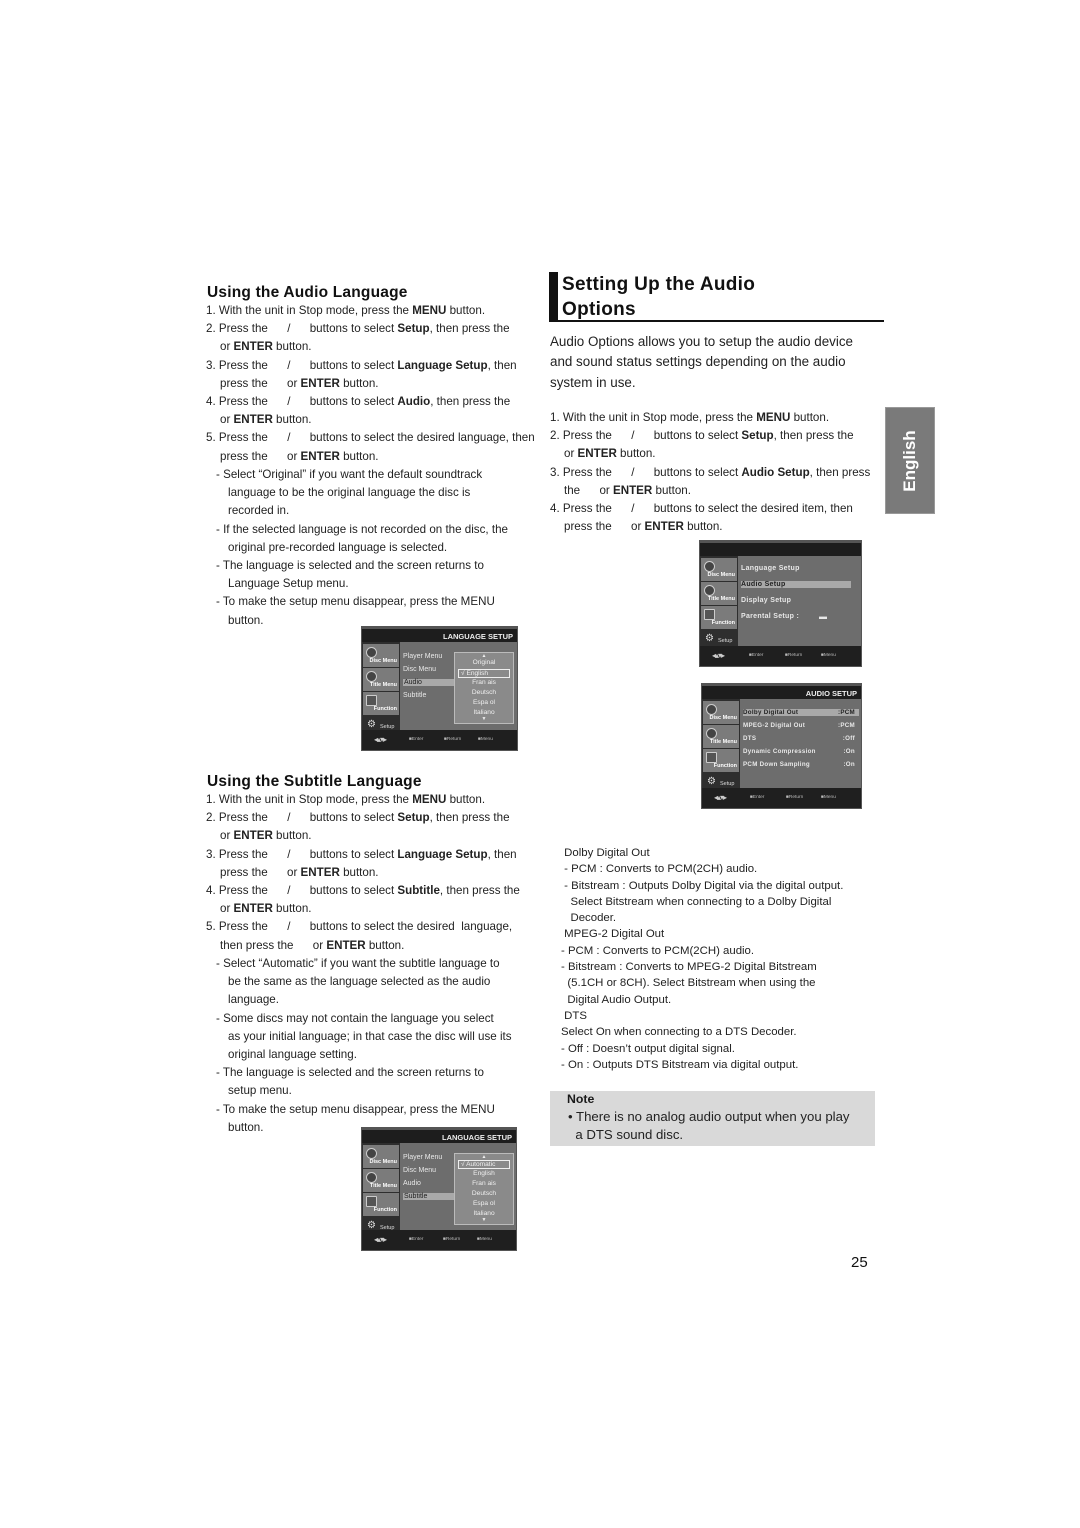 The width and height of the screenshot is (1080, 1528). Describe the element at coordinates (756, 655) in the screenshot. I see `enter-hint: ■Enter` at that location.